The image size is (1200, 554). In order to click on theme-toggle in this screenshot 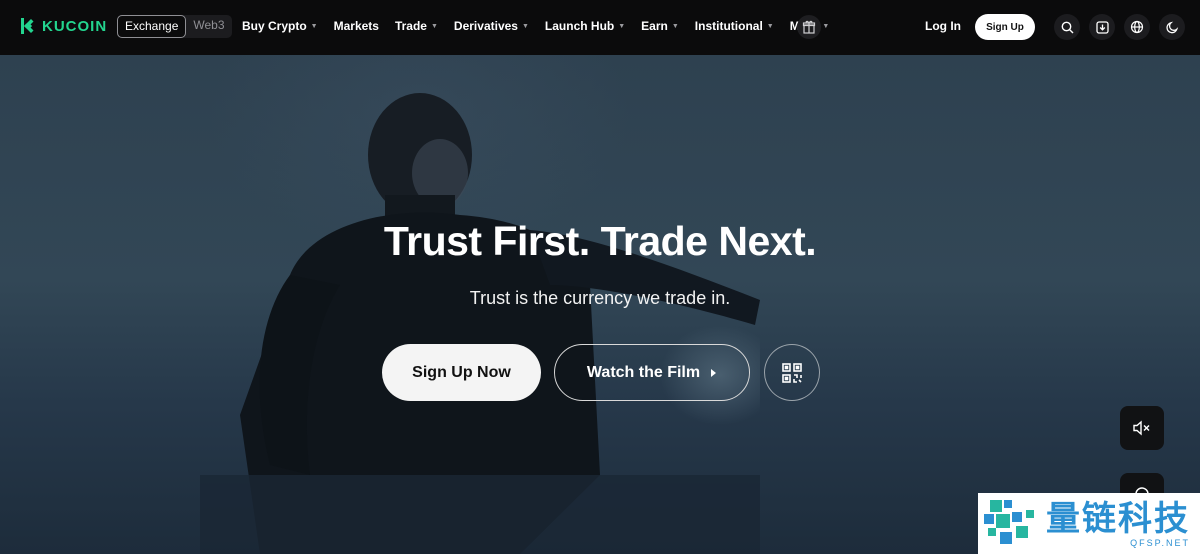, I will do `click(1172, 27)`.